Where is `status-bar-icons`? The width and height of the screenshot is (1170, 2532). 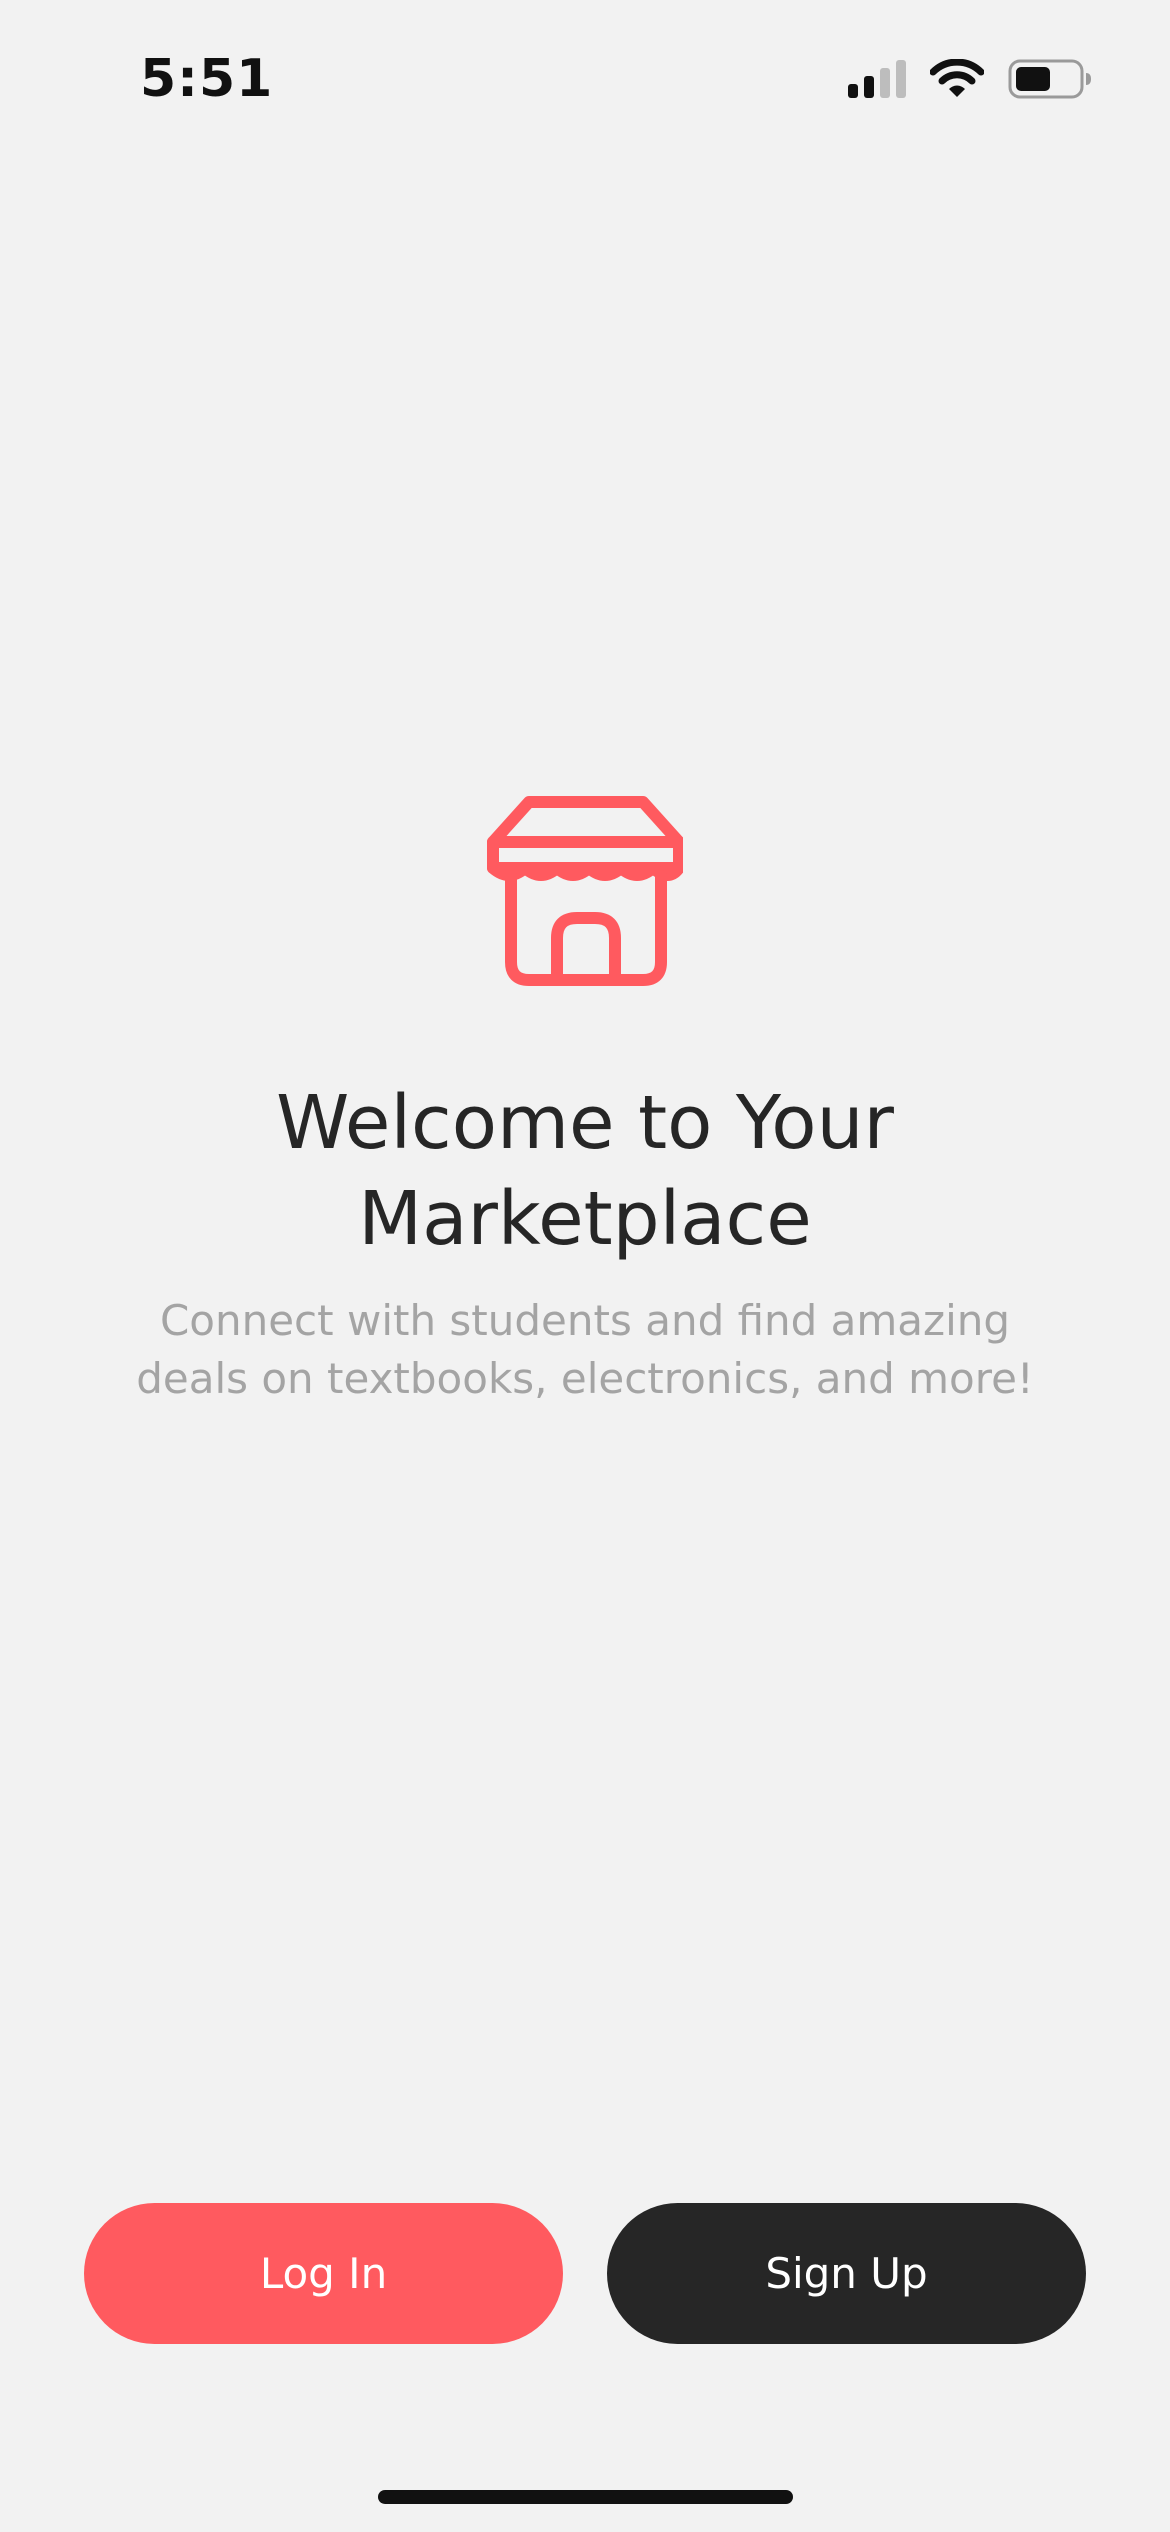
status-bar-icons is located at coordinates (970, 79).